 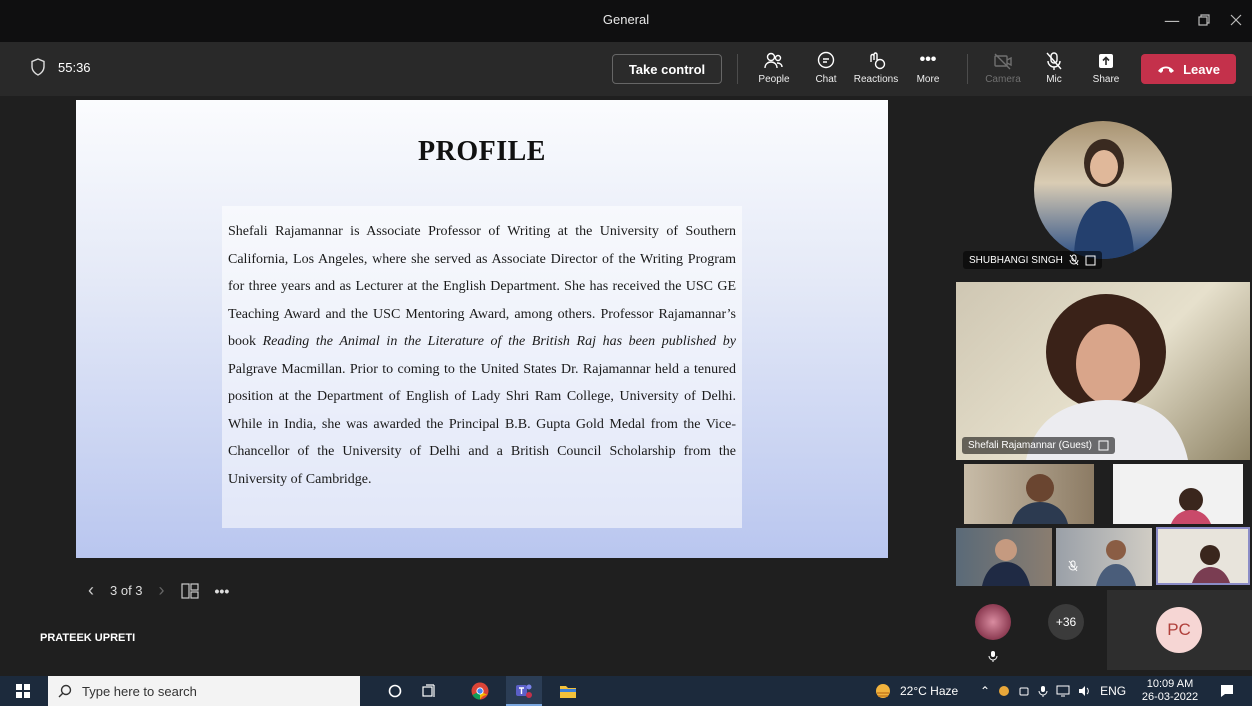 I want to click on take-control-button: Take control, so click(x=667, y=69).